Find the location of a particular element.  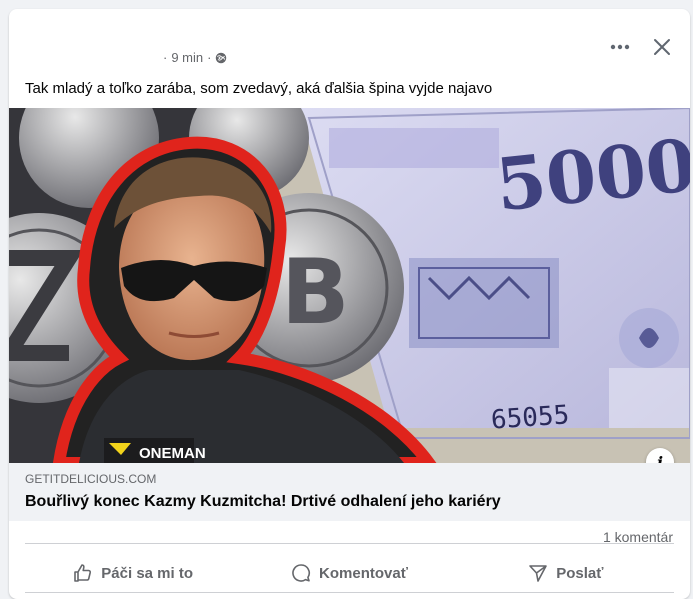

thumbs-up-icon is located at coordinates (83, 573).